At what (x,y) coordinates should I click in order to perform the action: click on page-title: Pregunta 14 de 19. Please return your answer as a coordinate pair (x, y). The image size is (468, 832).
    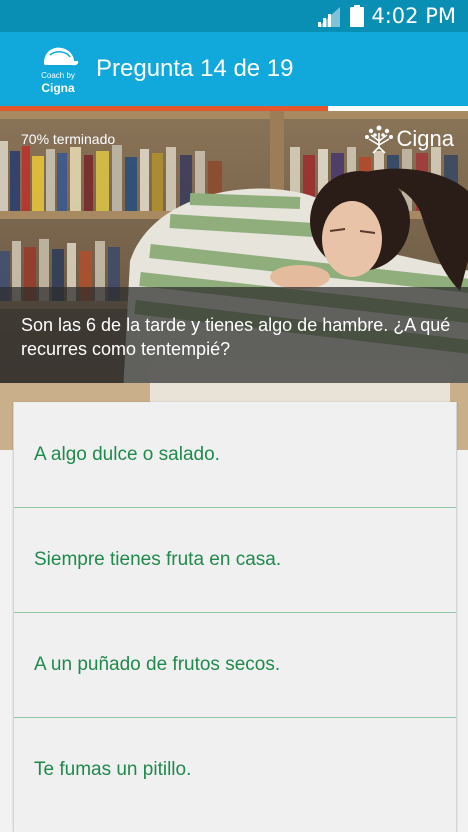
    Looking at the image, I should click on (195, 68).